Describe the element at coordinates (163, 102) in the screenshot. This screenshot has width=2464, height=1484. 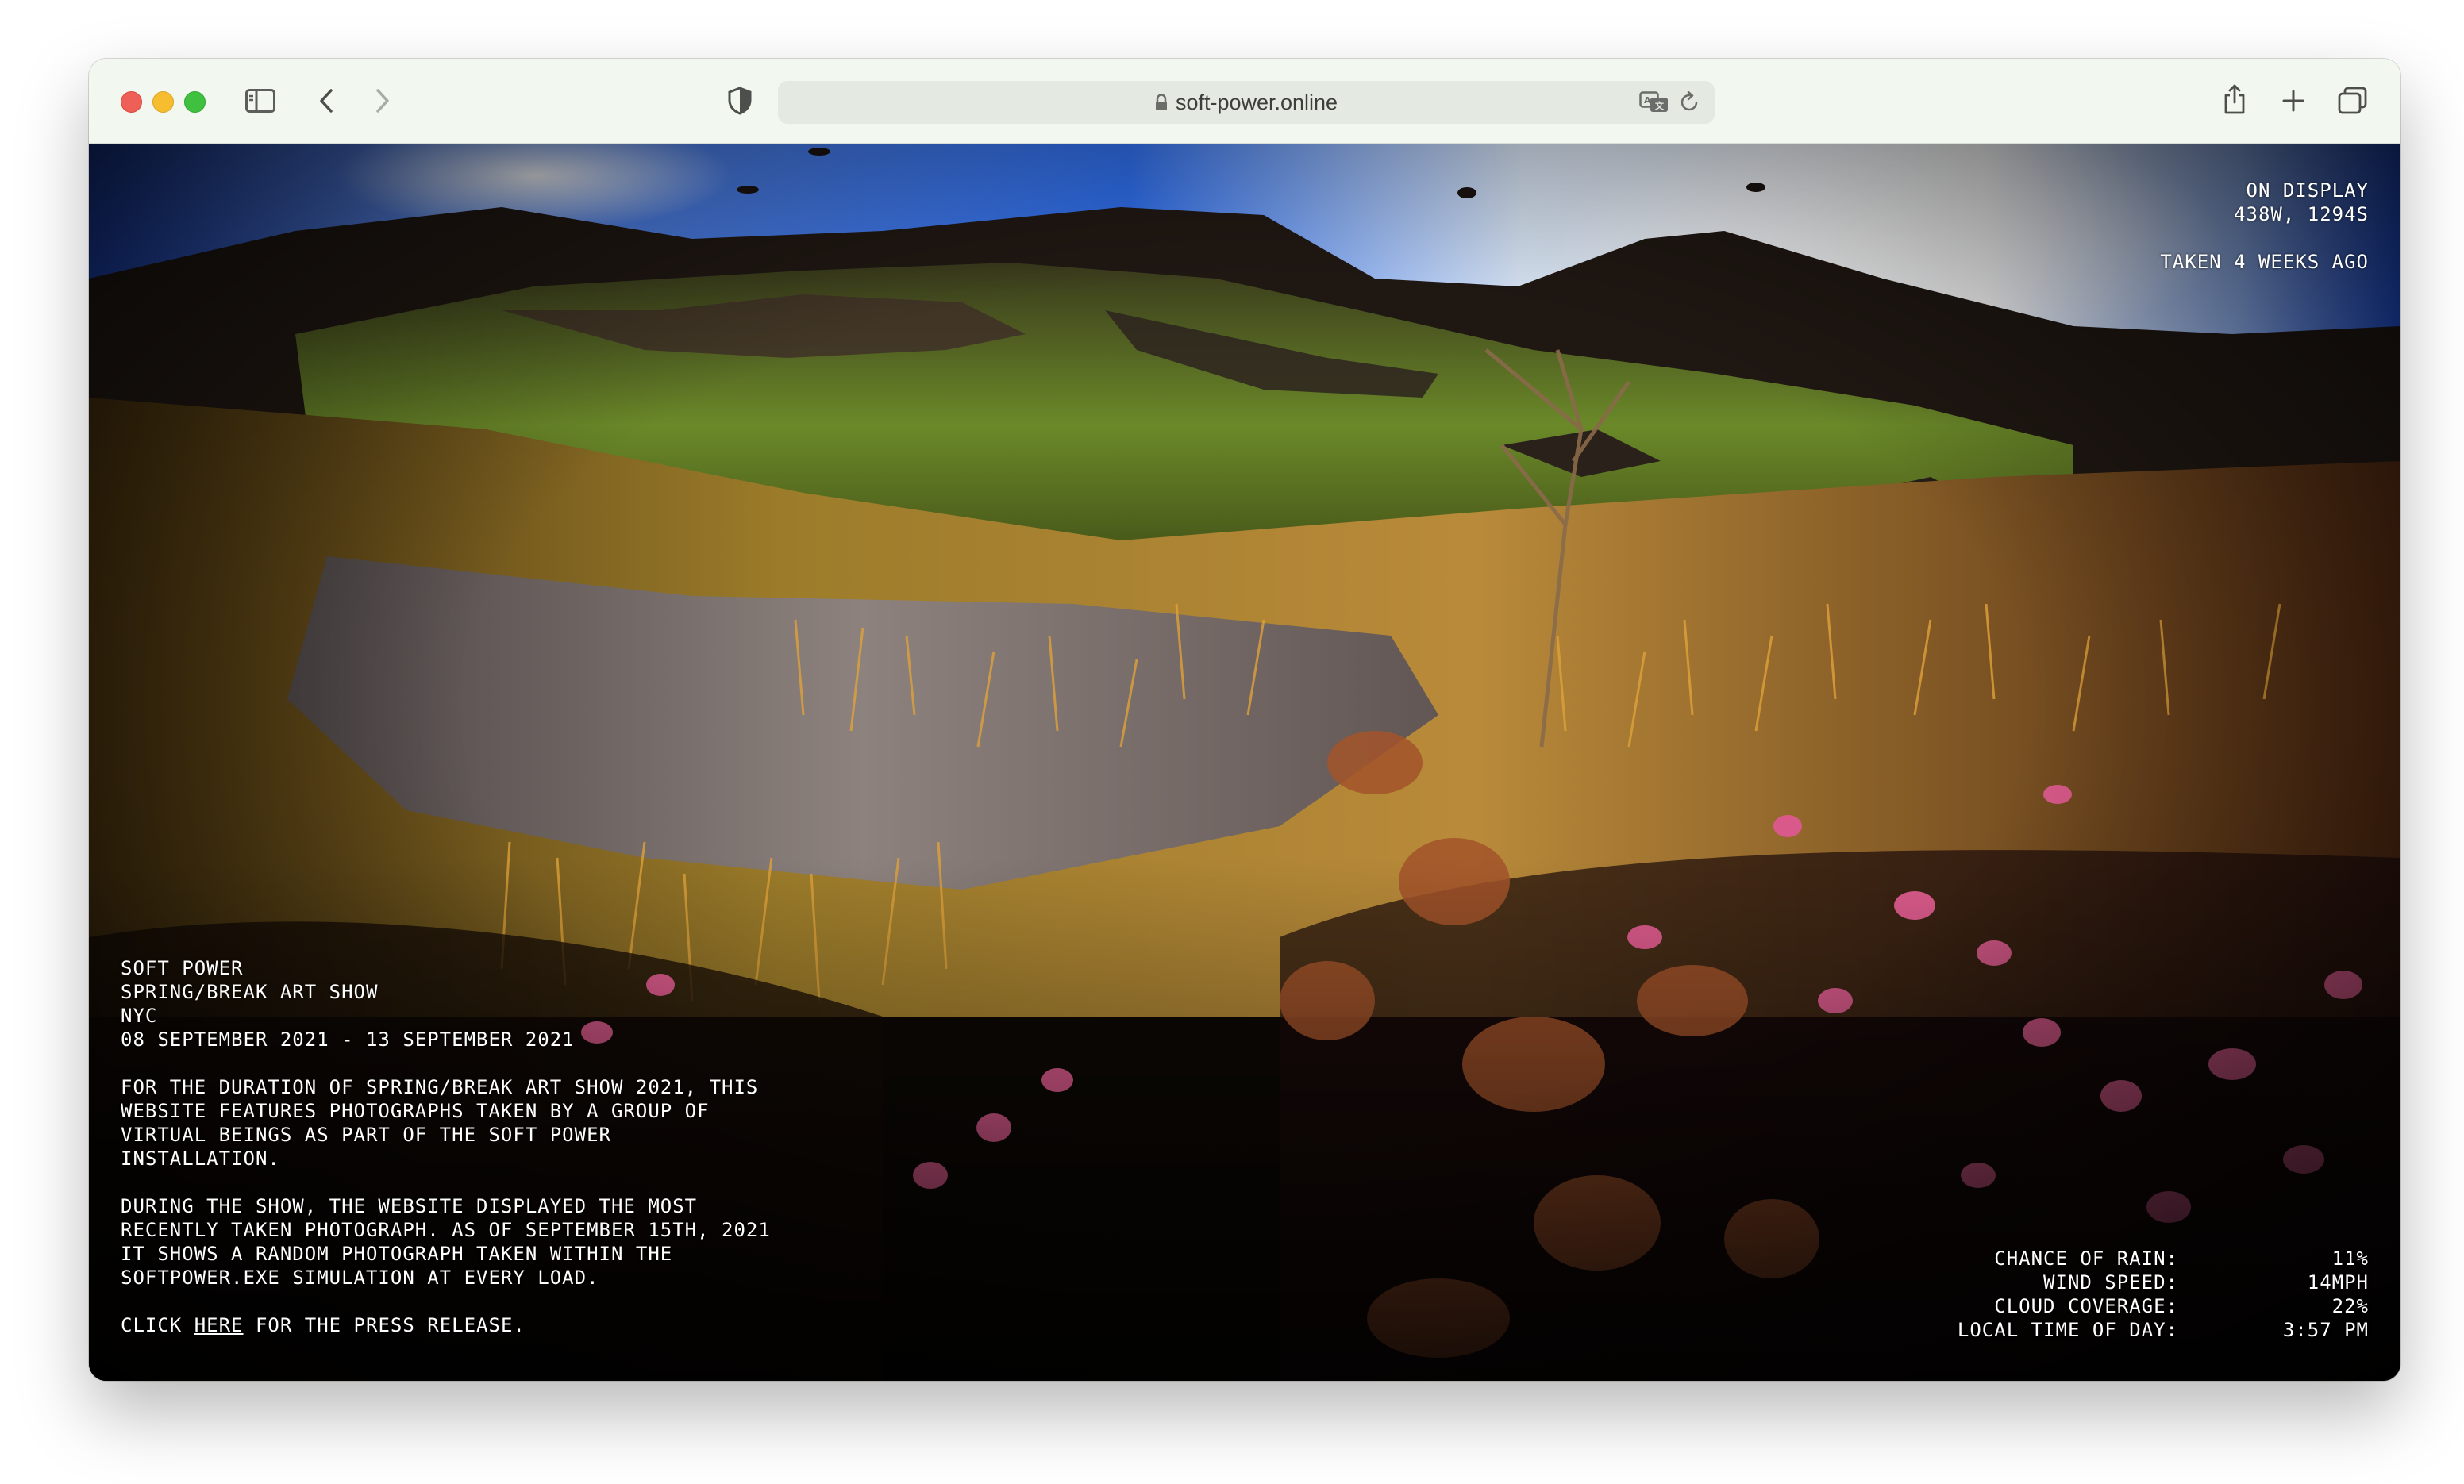
I see `minimize-window-button` at that location.